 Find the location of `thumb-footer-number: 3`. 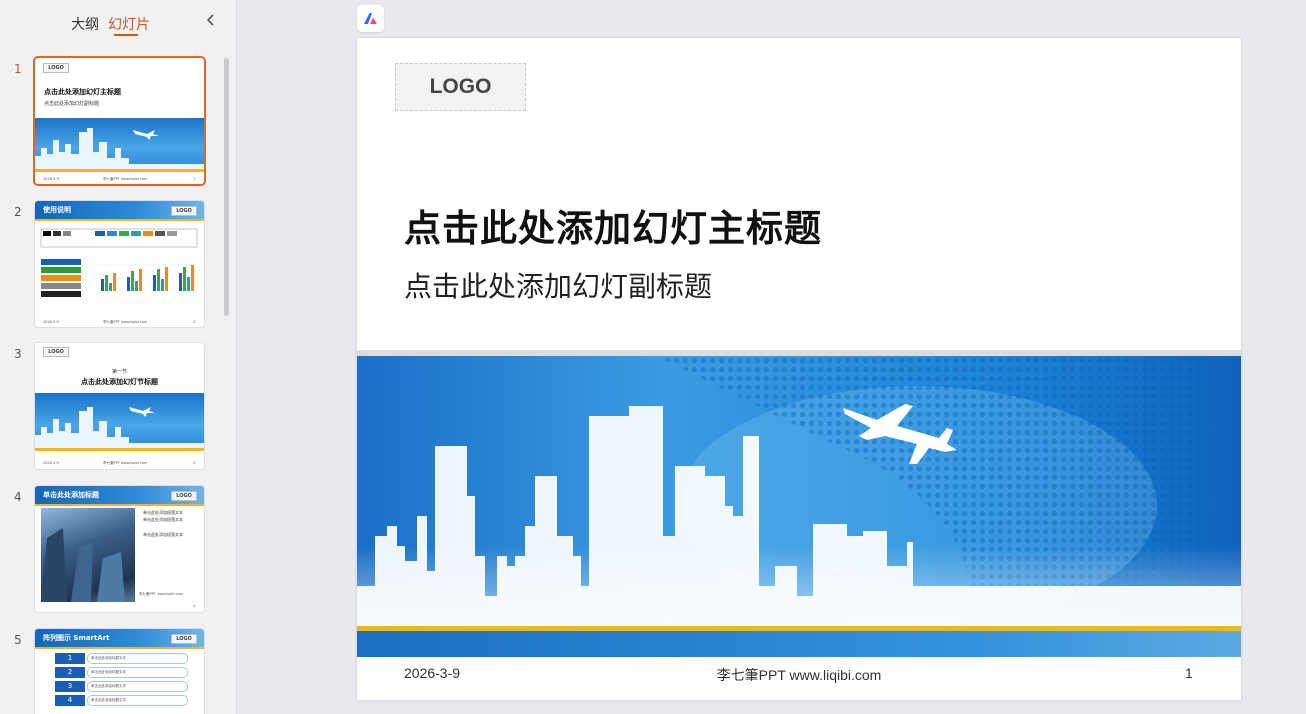

thumb-footer-number: 3 is located at coordinates (194, 463).